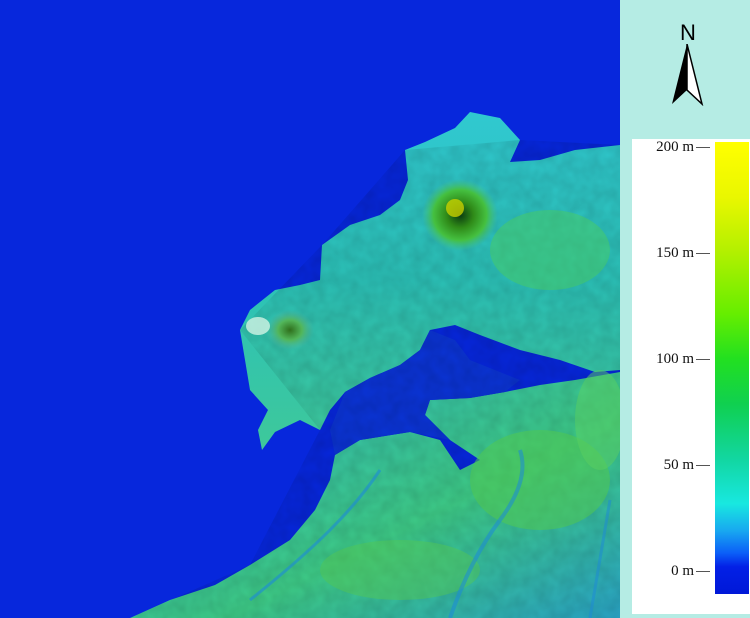  Describe the element at coordinates (678, 465) in the screenshot. I see `legend-tick-label: 50 m` at that location.